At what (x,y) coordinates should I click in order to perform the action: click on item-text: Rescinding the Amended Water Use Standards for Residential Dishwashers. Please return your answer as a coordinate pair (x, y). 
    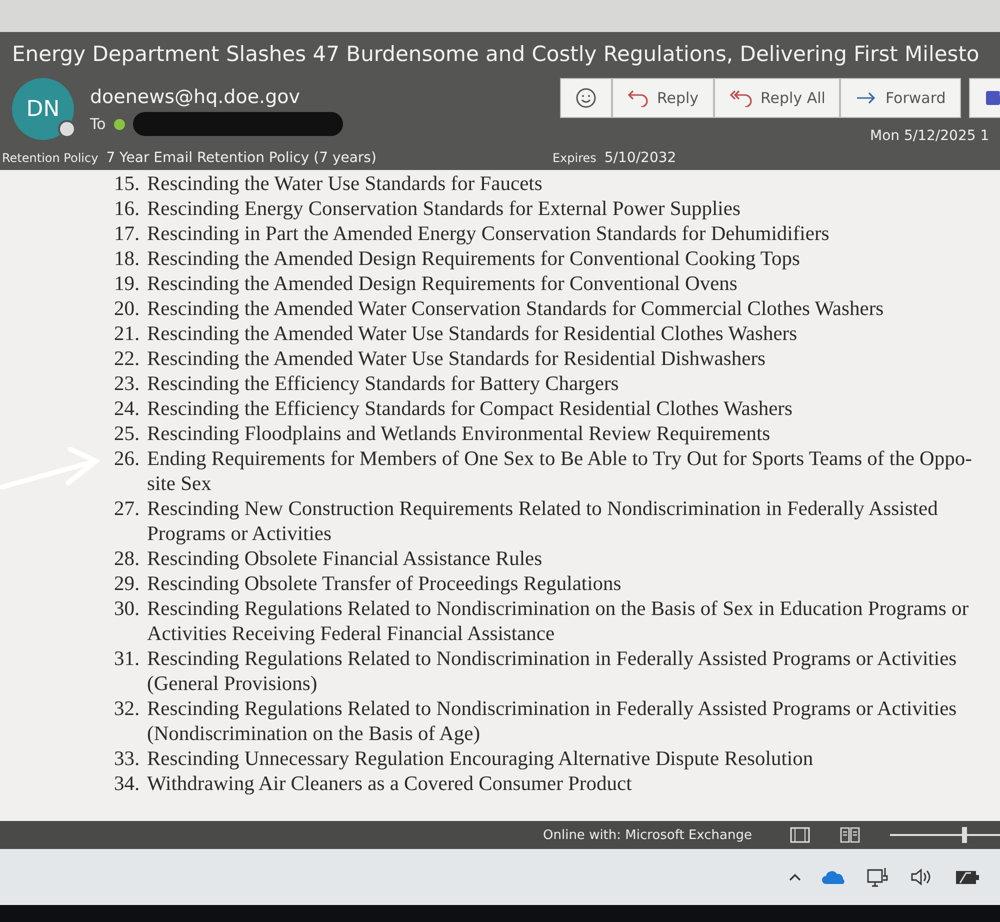
    Looking at the image, I should click on (456, 359).